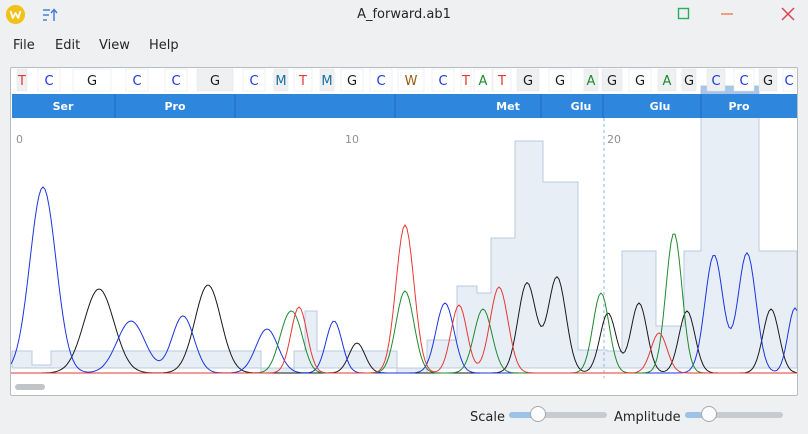 The width and height of the screenshot is (808, 434). What do you see at coordinates (647, 417) in the screenshot?
I see `amplitude-label: Amplitude` at bounding box center [647, 417].